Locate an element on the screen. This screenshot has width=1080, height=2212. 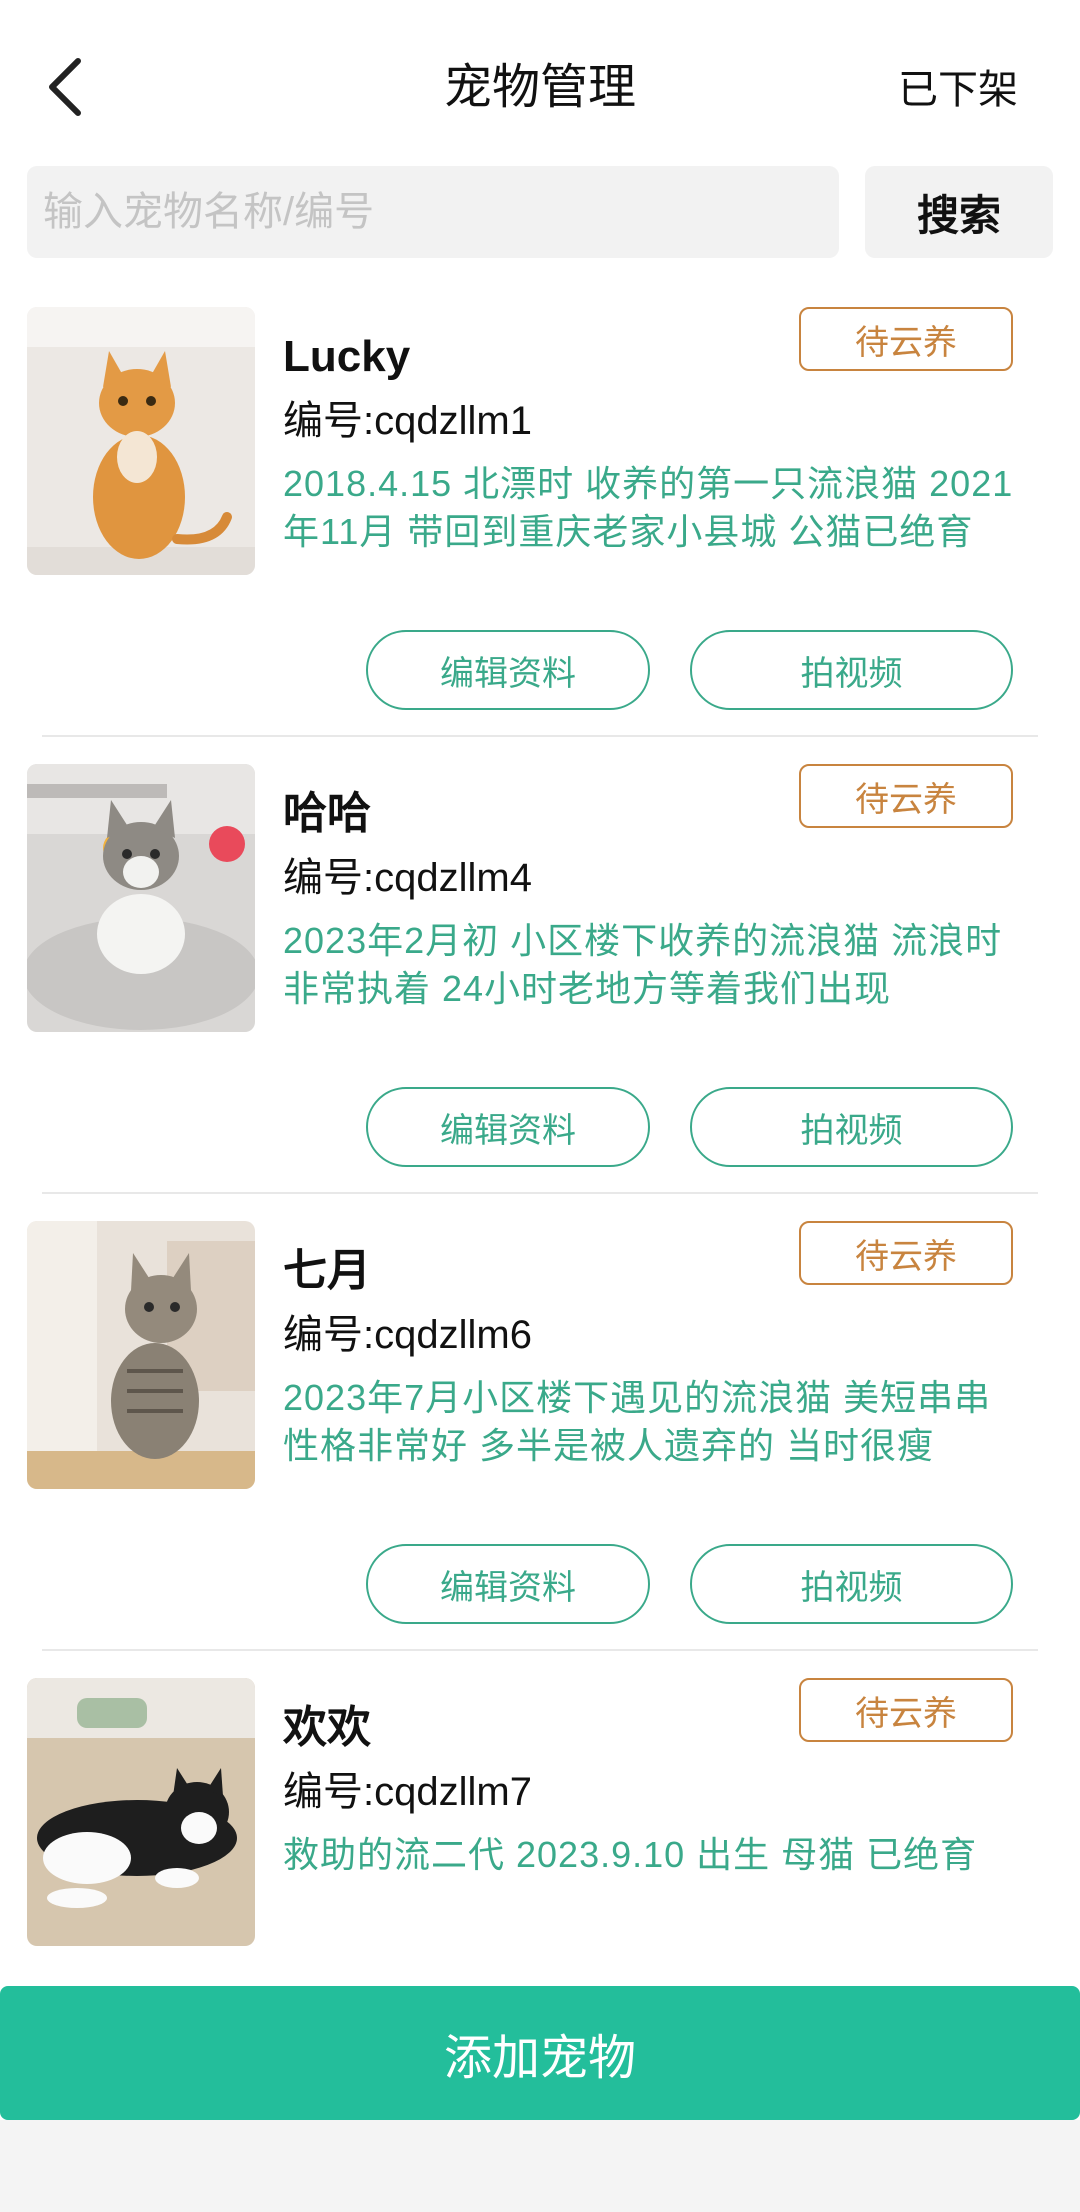
pet-code: 编号:cqdzllm7 is located at coordinates (407, 1792).